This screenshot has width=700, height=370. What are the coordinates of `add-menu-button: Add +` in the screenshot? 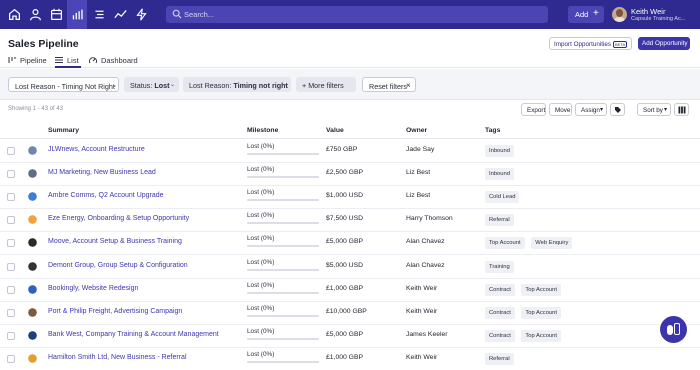 It's located at (586, 14).